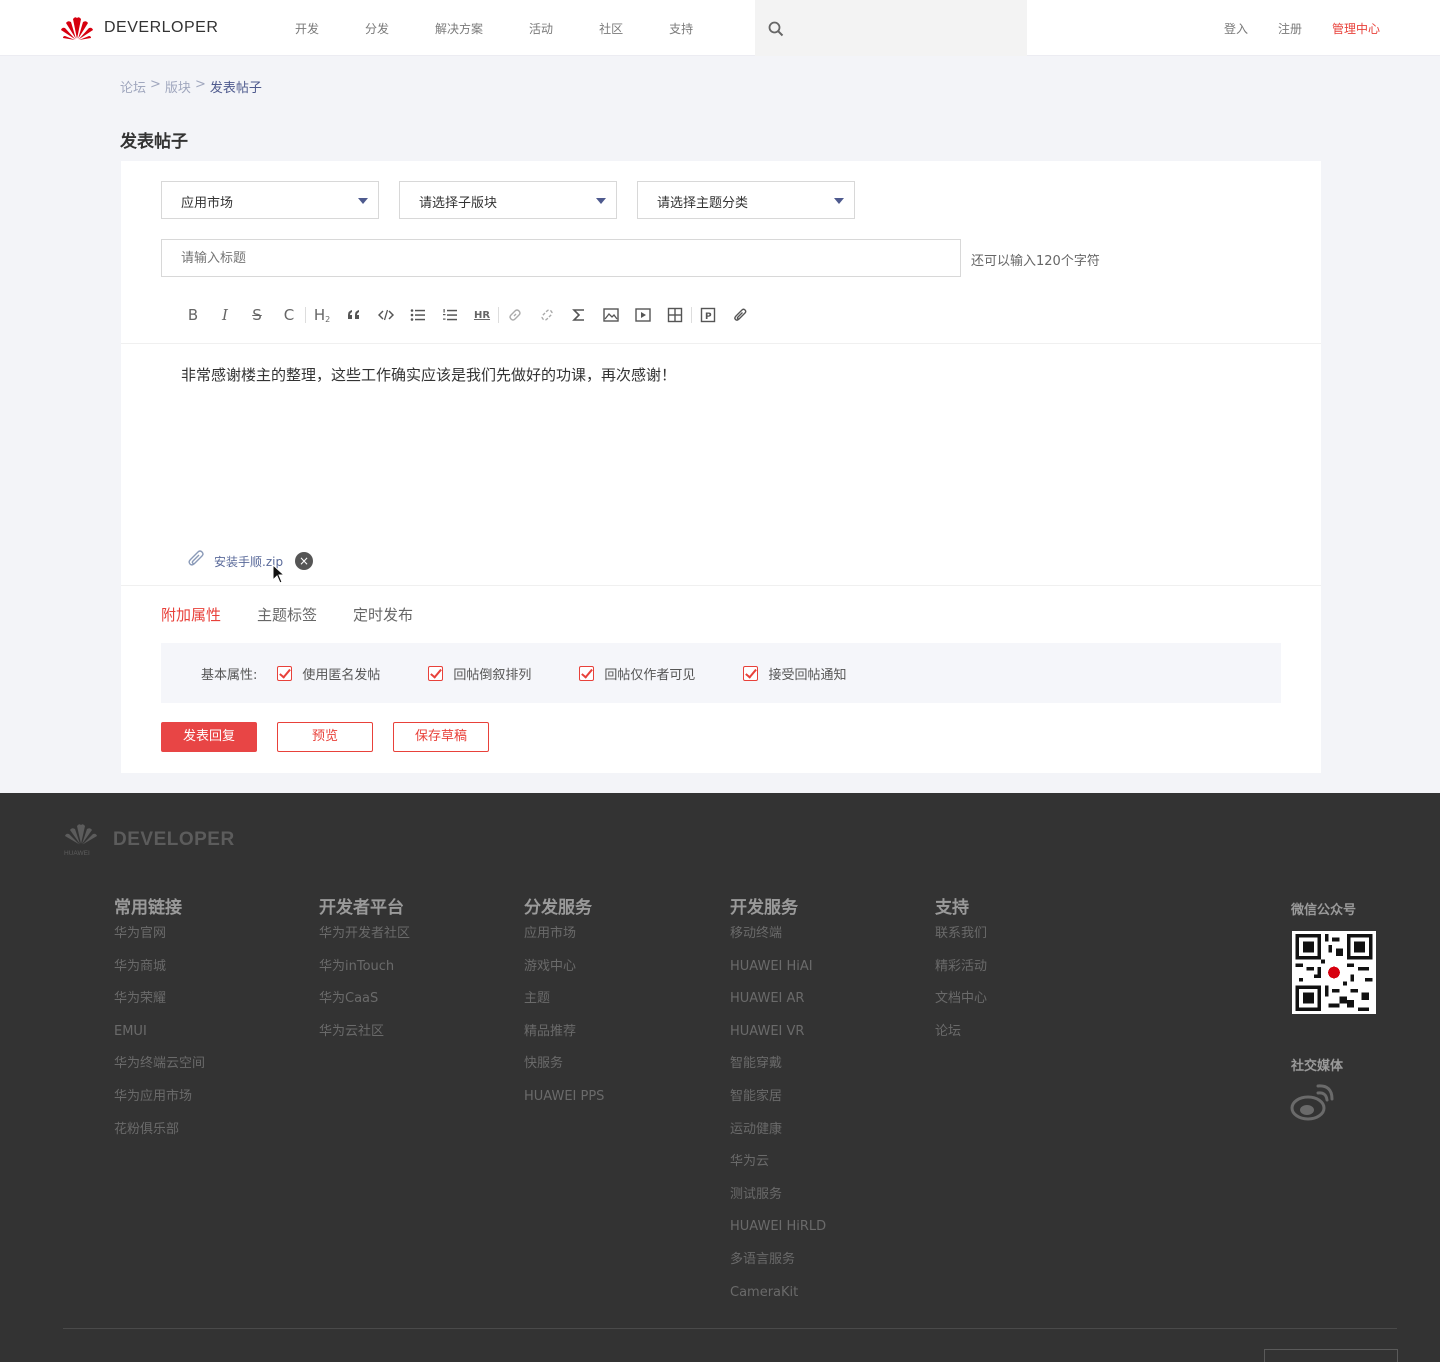 The width and height of the screenshot is (1440, 1362). I want to click on save-draft-button: 保存草稿, so click(441, 737).